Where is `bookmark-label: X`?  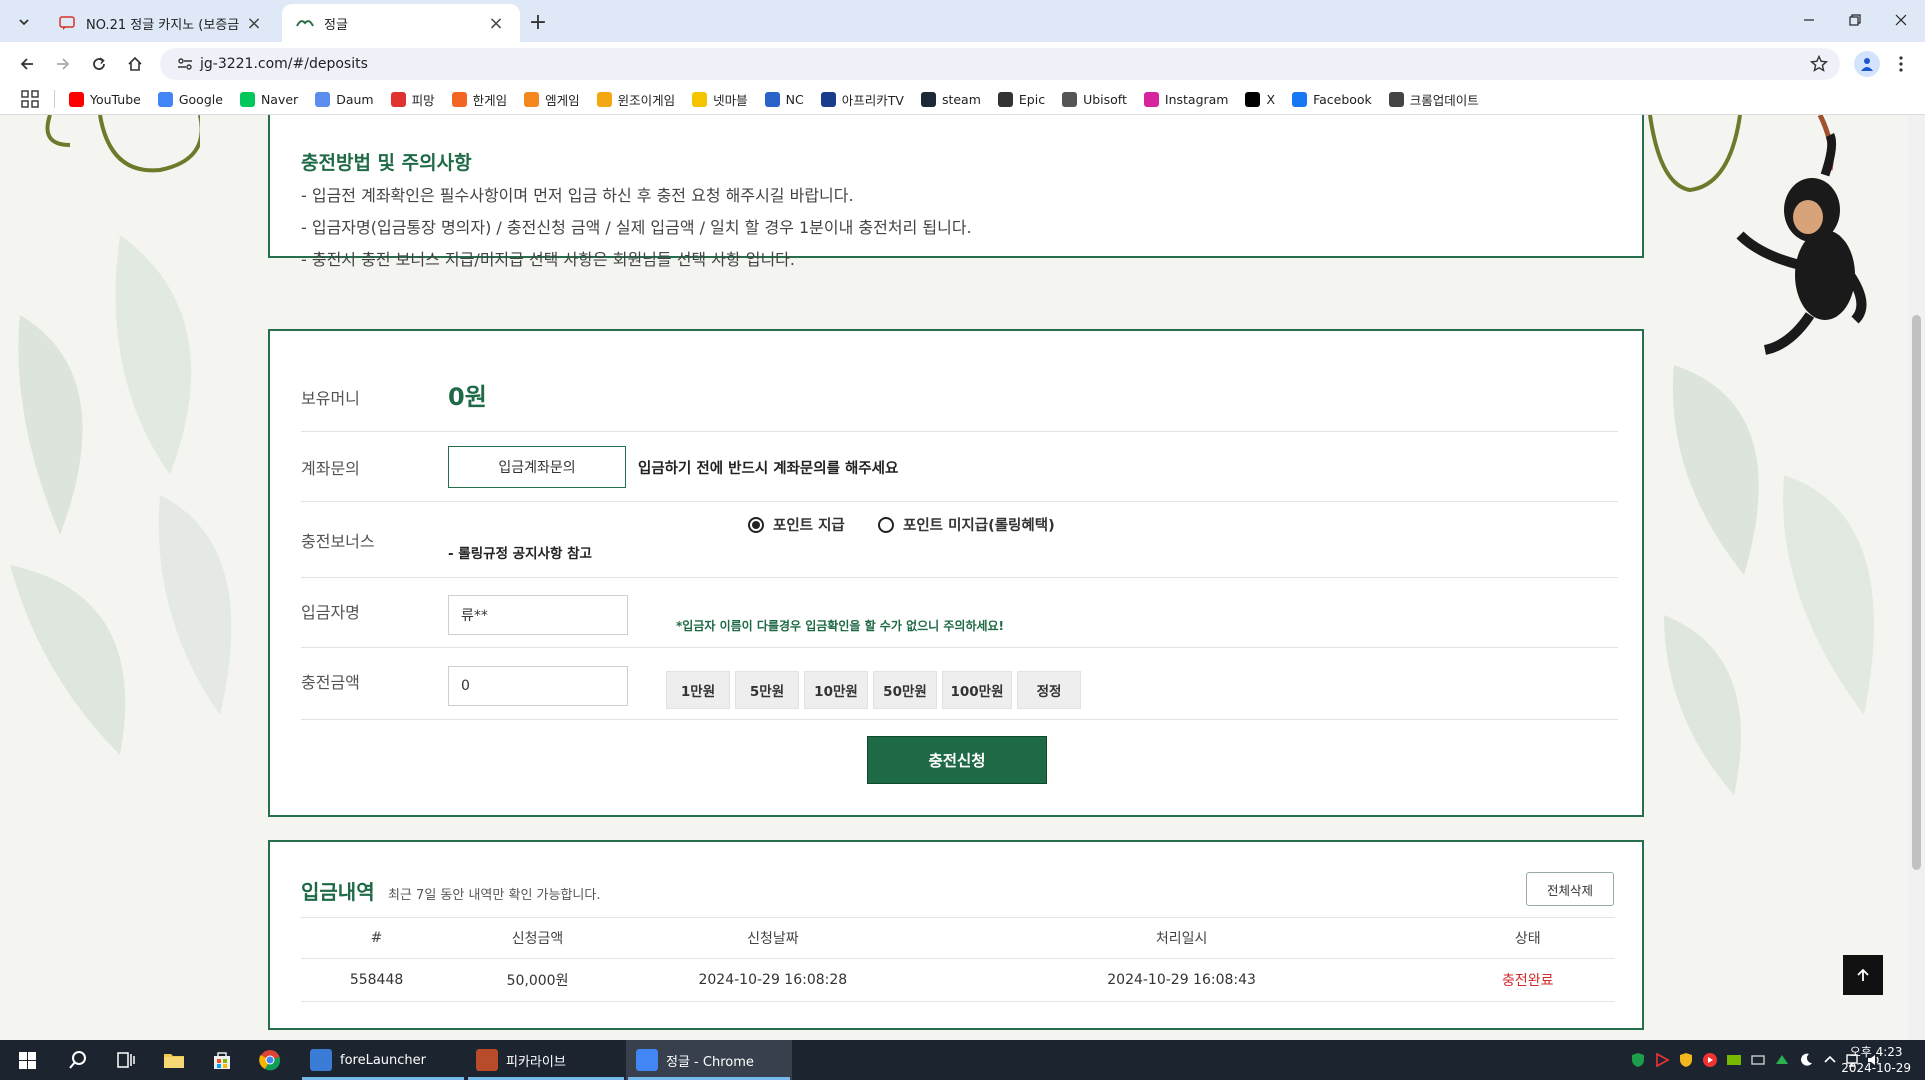 bookmark-label: X is located at coordinates (1271, 99).